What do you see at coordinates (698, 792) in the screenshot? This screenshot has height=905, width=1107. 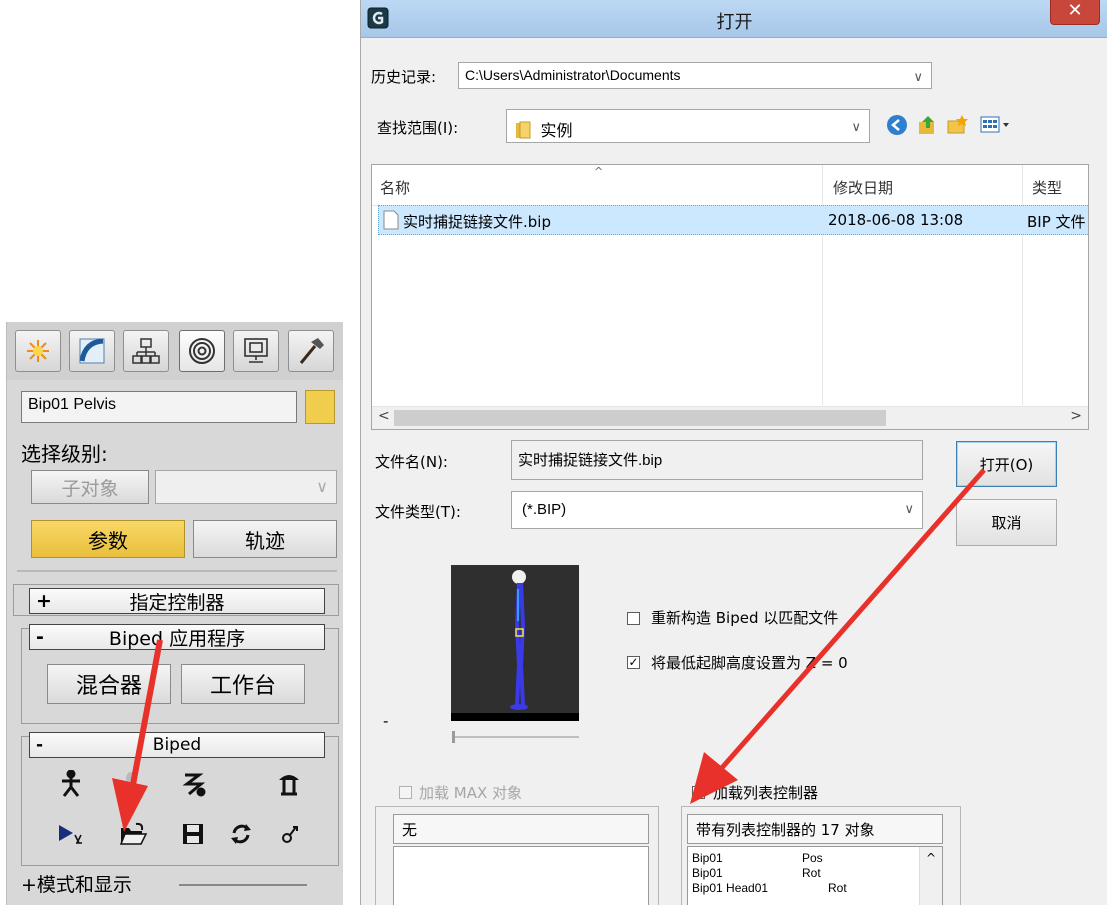 I see `load-list-controllers-checkbox: ✓` at bounding box center [698, 792].